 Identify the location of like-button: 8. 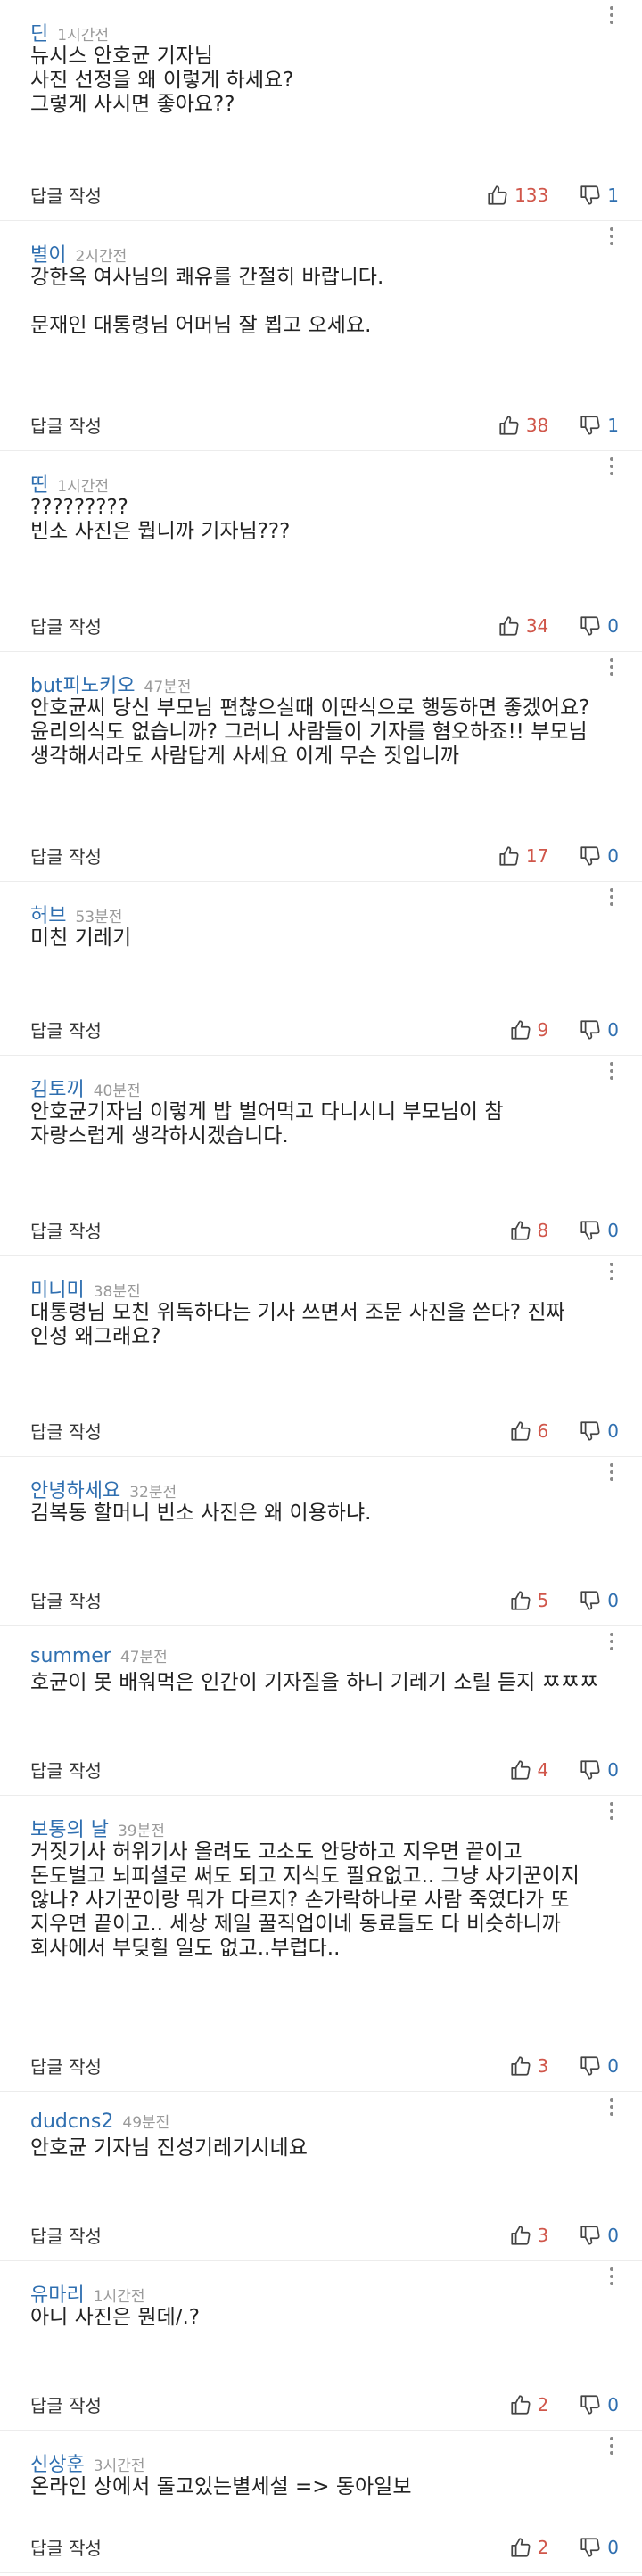
(528, 1230).